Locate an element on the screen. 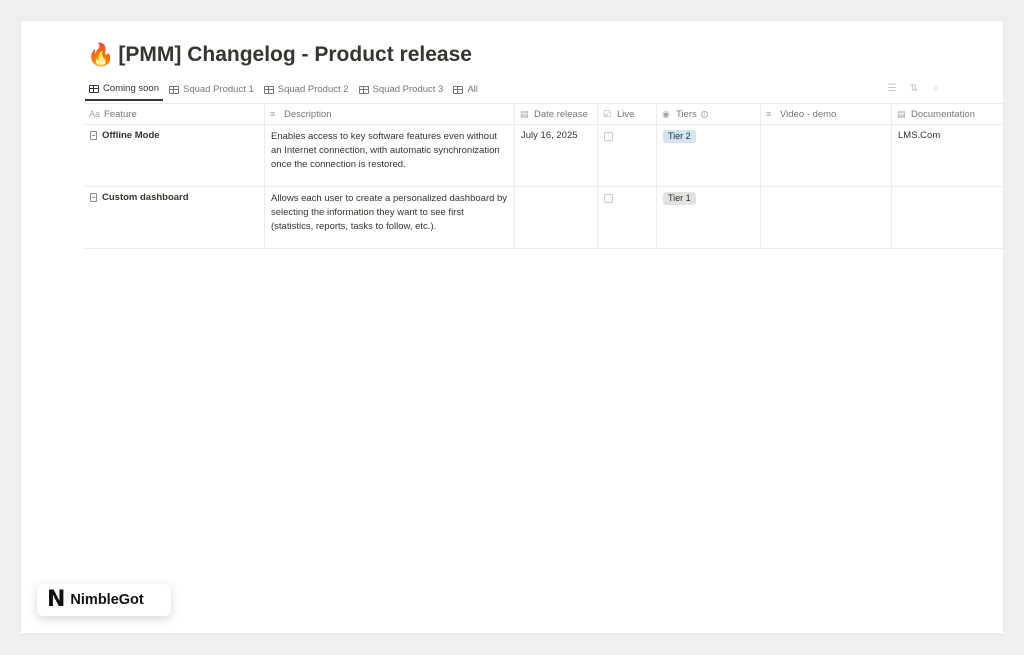 The height and width of the screenshot is (655, 1024). cell-tiers: Tier 2 is located at coordinates (709, 155).